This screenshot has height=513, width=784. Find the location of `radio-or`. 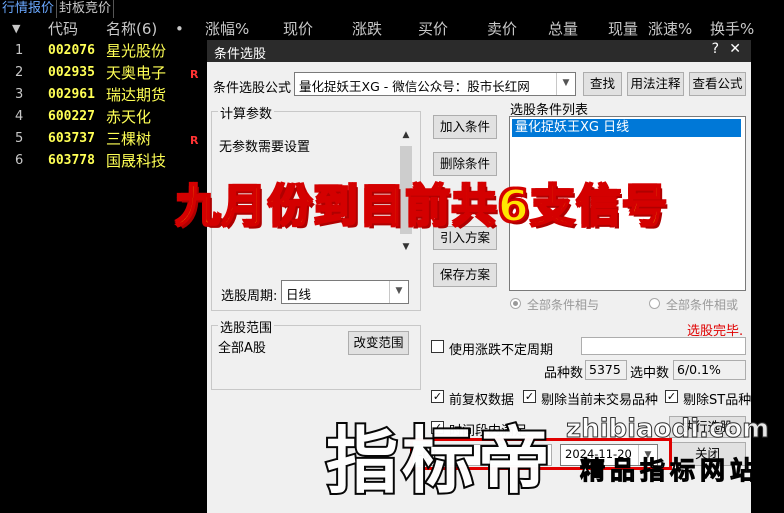

radio-or is located at coordinates (654, 303).